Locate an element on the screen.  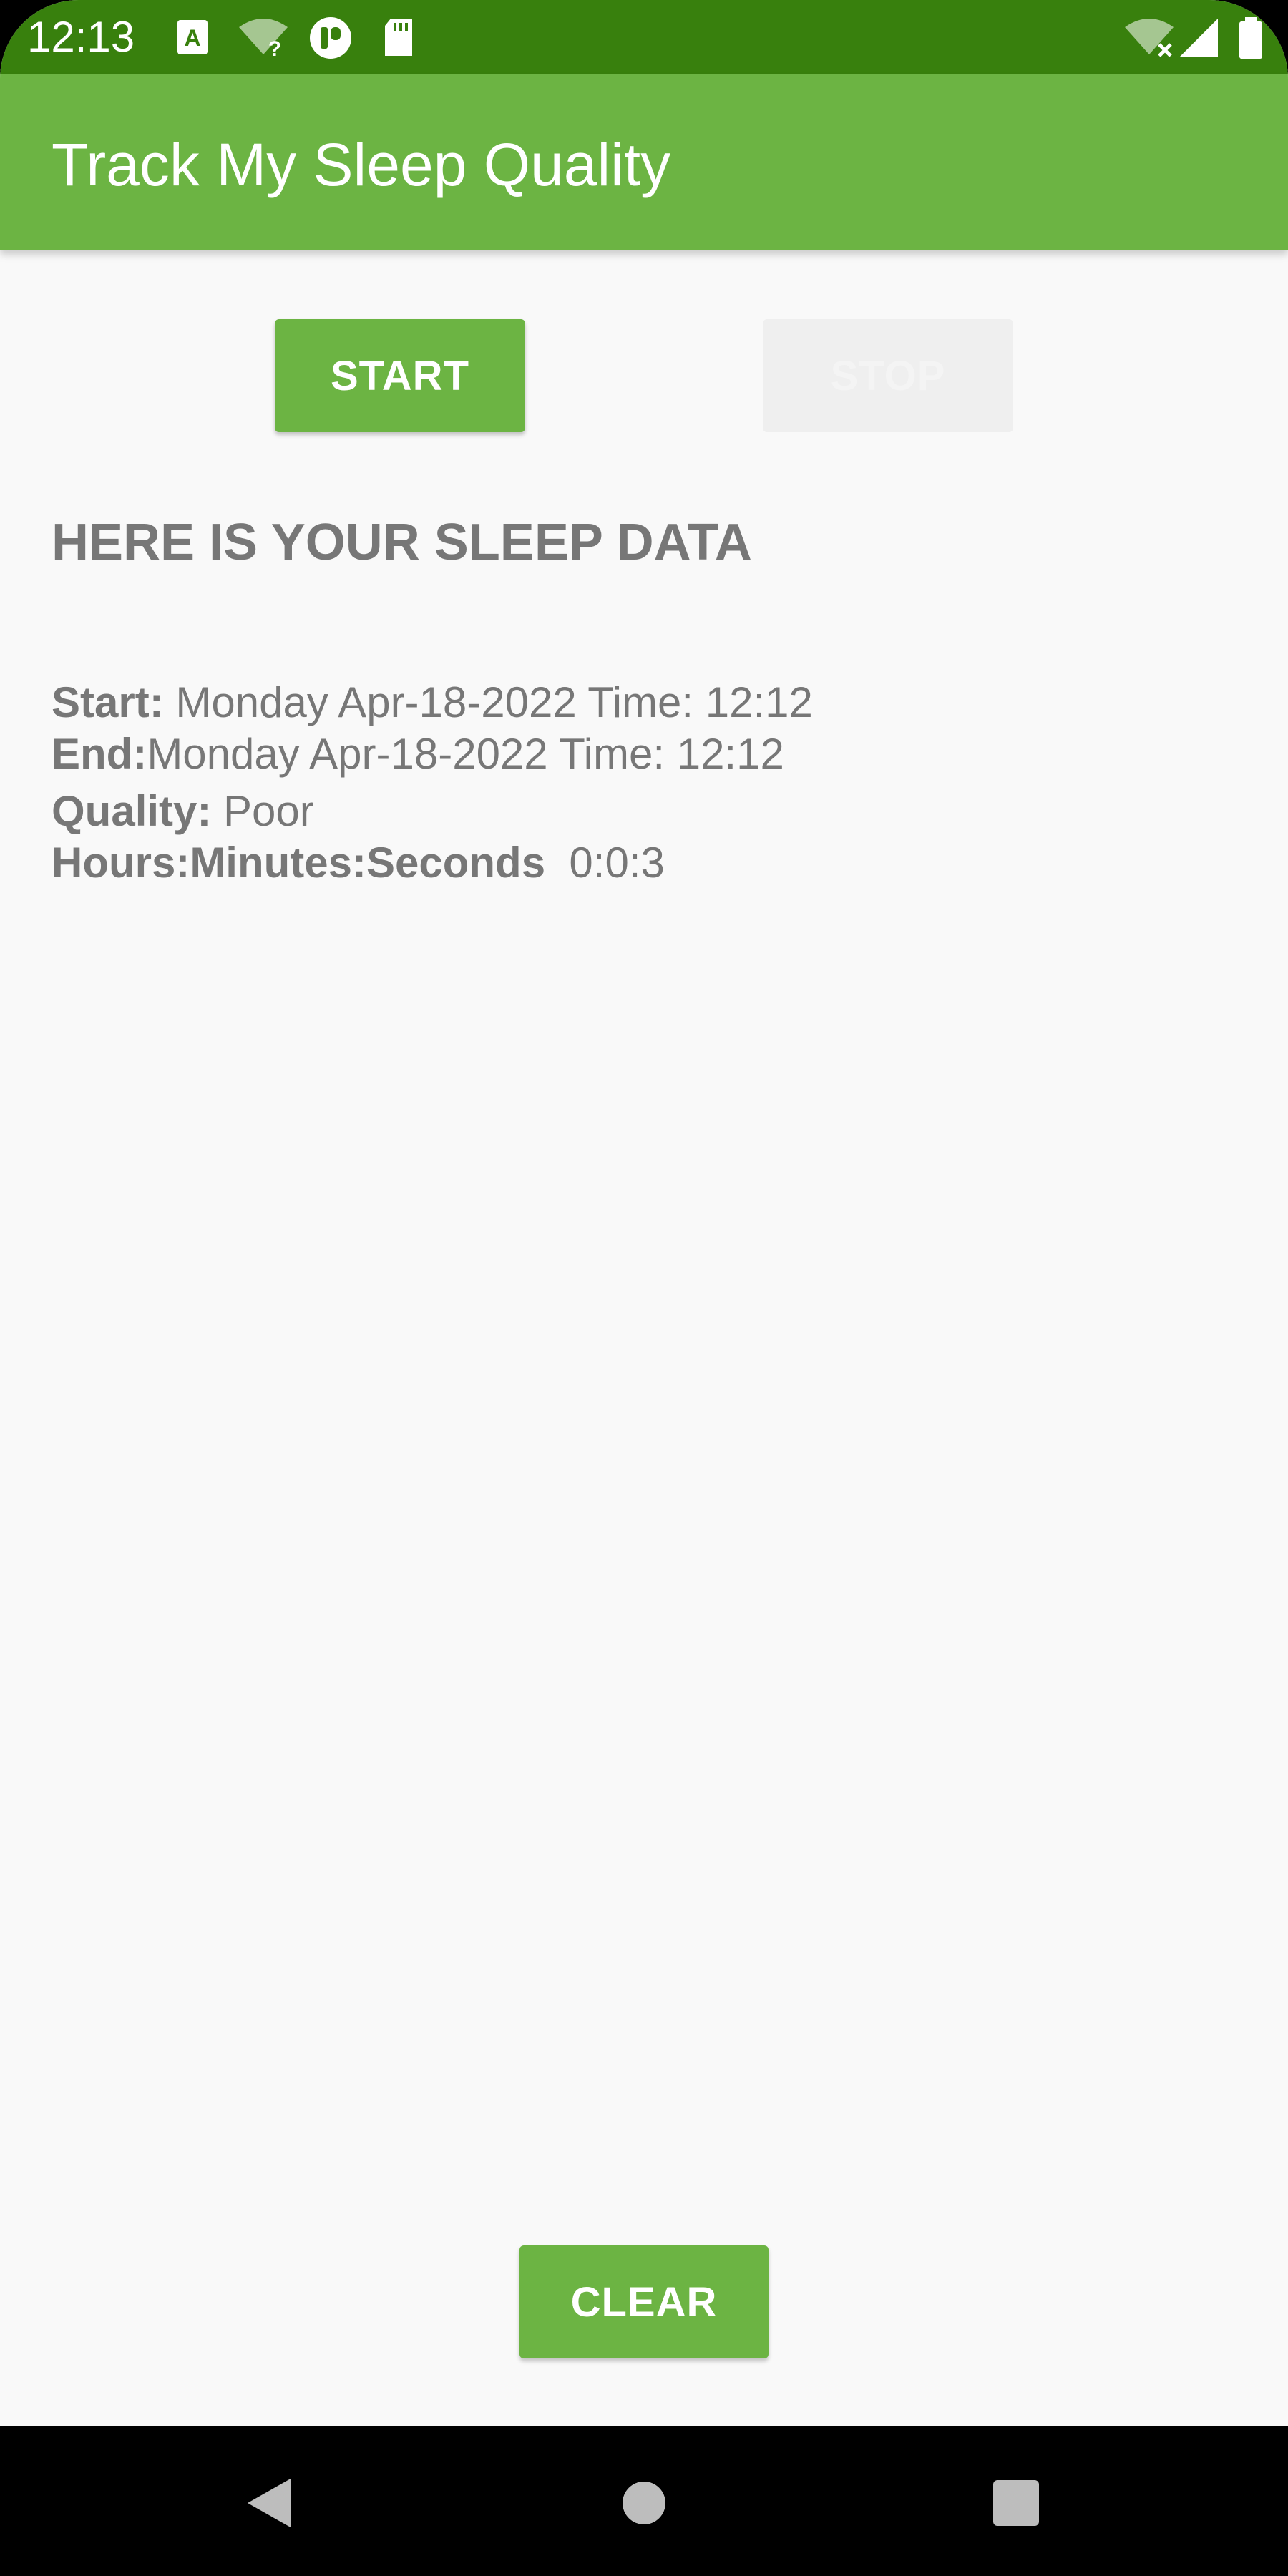
status-bar: 12:13 A ? is located at coordinates (644, 37).